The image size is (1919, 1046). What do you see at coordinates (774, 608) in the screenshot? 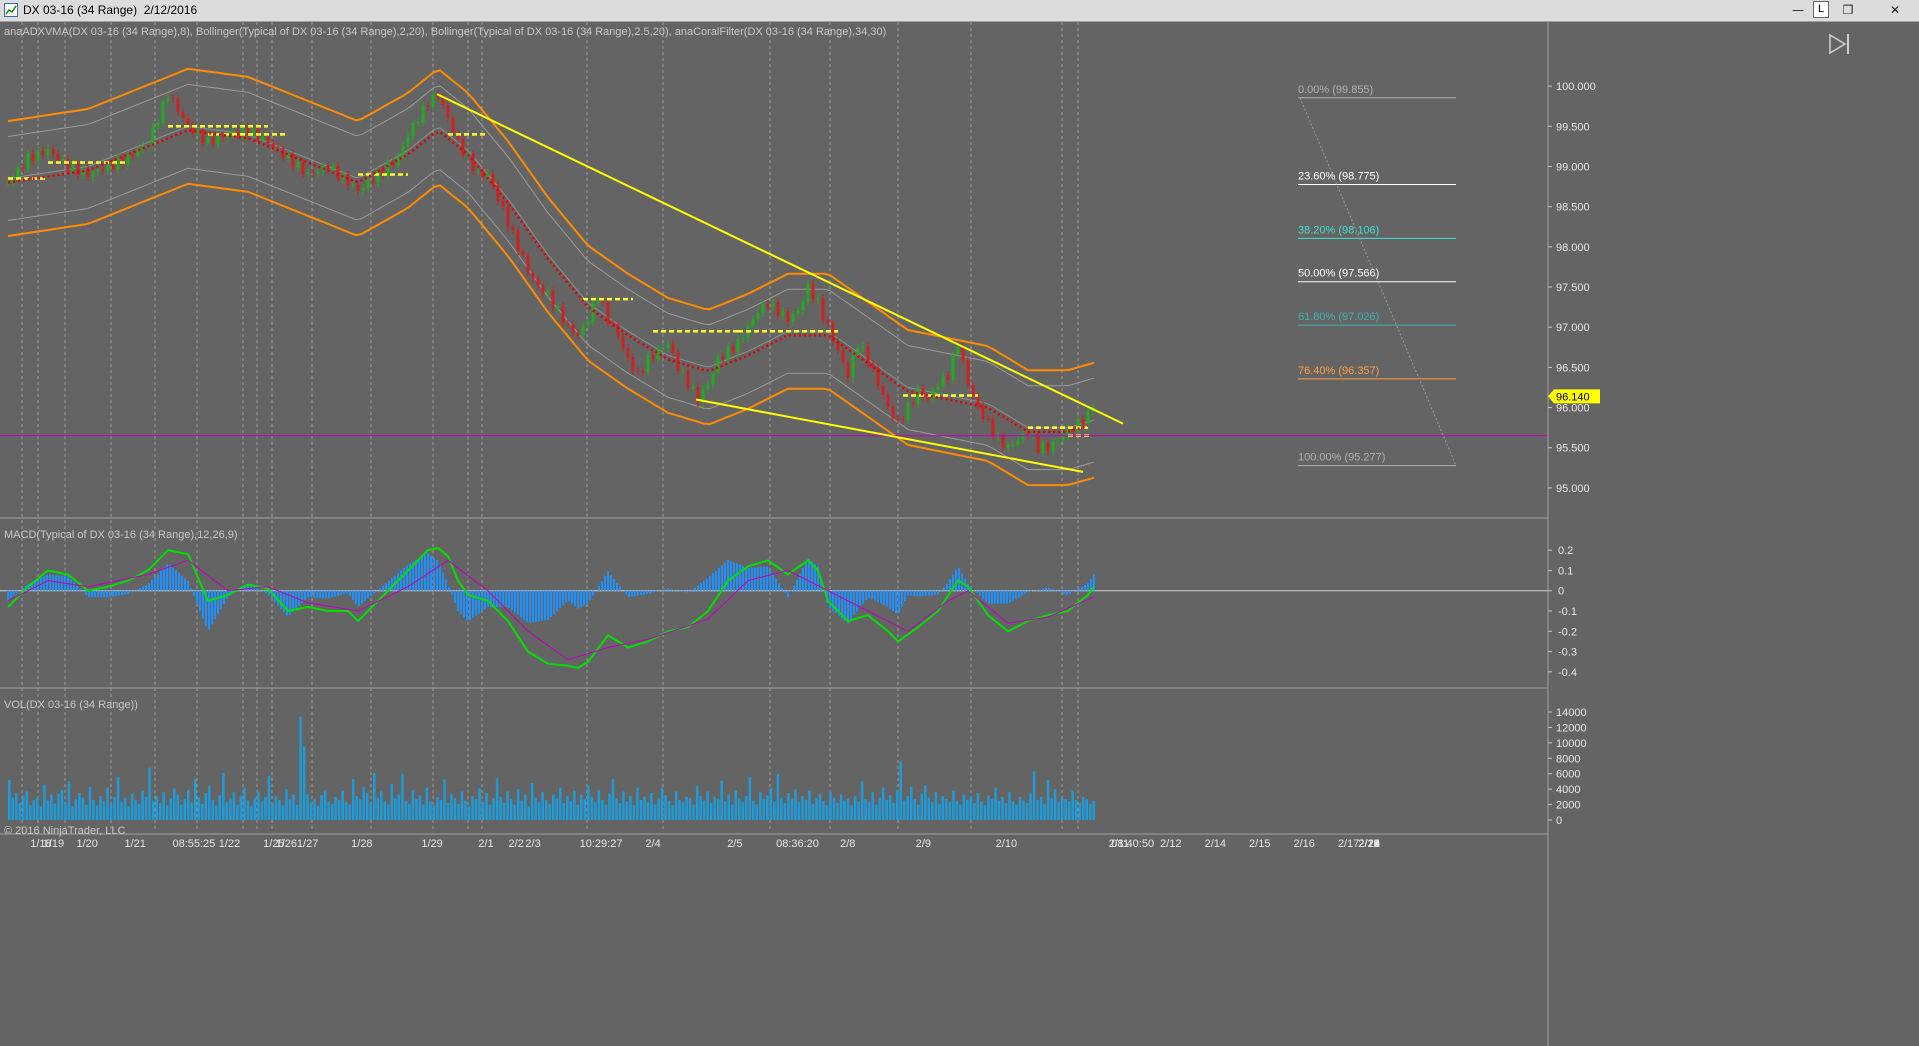
I see `macd-panel` at bounding box center [774, 608].